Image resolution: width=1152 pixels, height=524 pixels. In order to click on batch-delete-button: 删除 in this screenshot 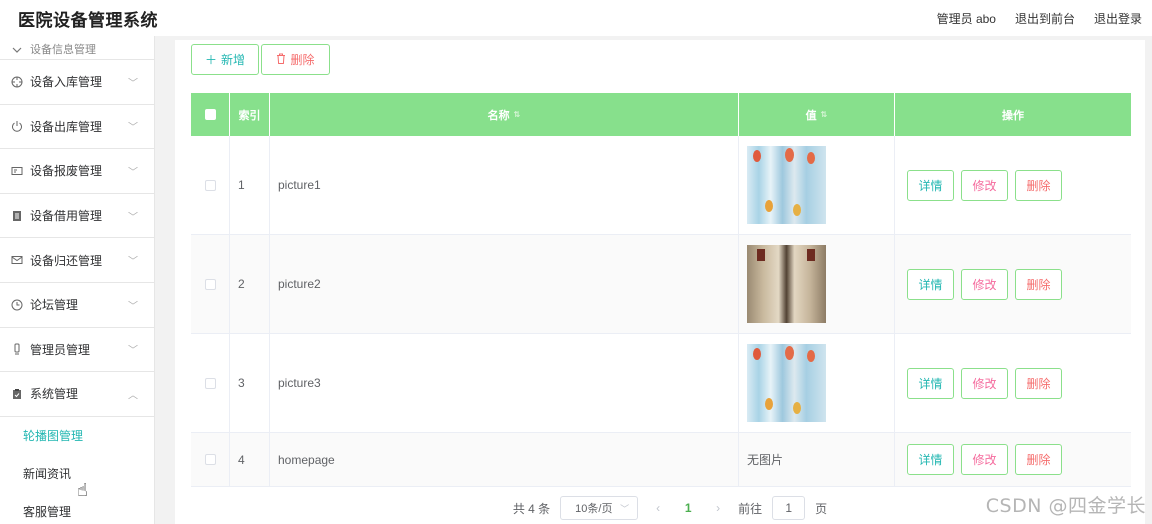, I will do `click(295, 59)`.